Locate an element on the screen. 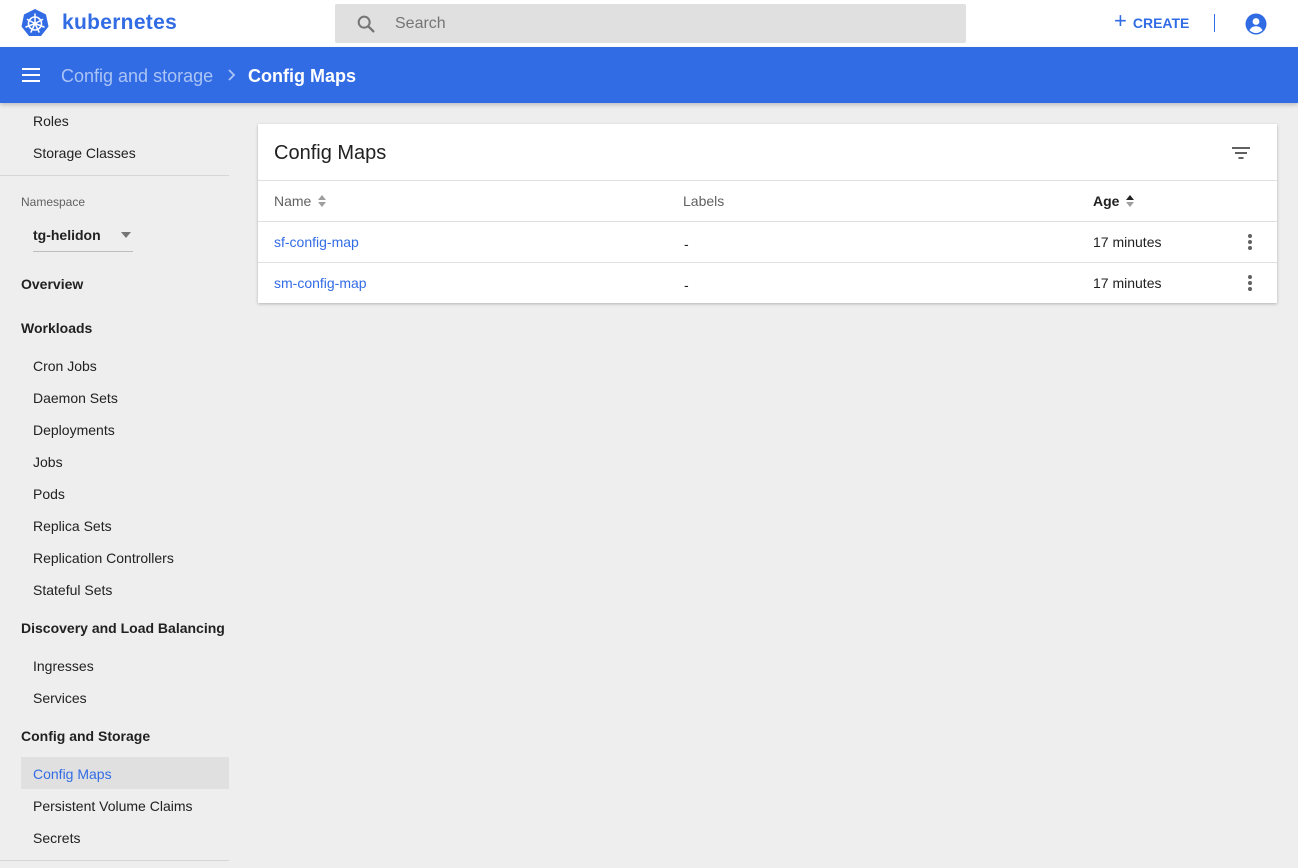 This screenshot has width=1298, height=868. column-label-name: Name is located at coordinates (293, 201).